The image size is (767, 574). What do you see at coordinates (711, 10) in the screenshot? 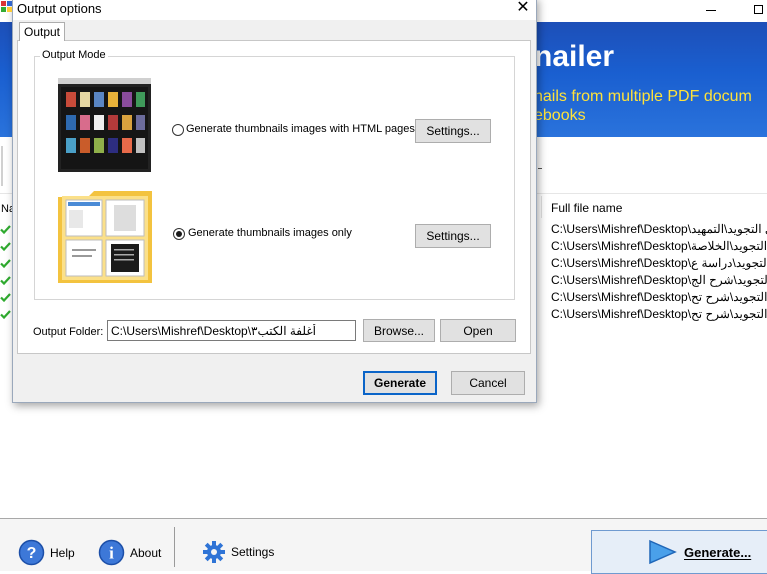
I see `minimize-icon` at bounding box center [711, 10].